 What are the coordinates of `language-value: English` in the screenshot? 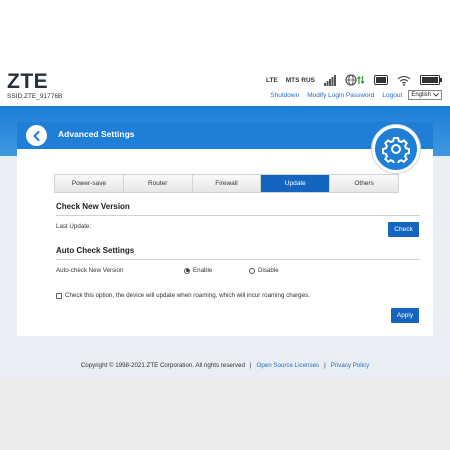 It's located at (421, 95).